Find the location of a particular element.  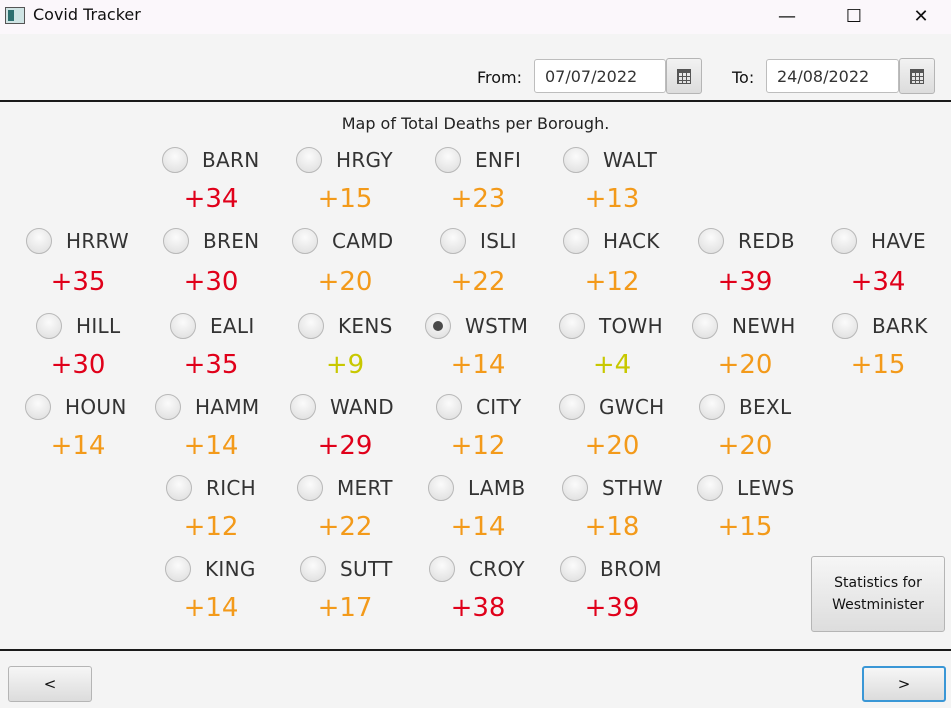

radio-brom is located at coordinates (573, 569).